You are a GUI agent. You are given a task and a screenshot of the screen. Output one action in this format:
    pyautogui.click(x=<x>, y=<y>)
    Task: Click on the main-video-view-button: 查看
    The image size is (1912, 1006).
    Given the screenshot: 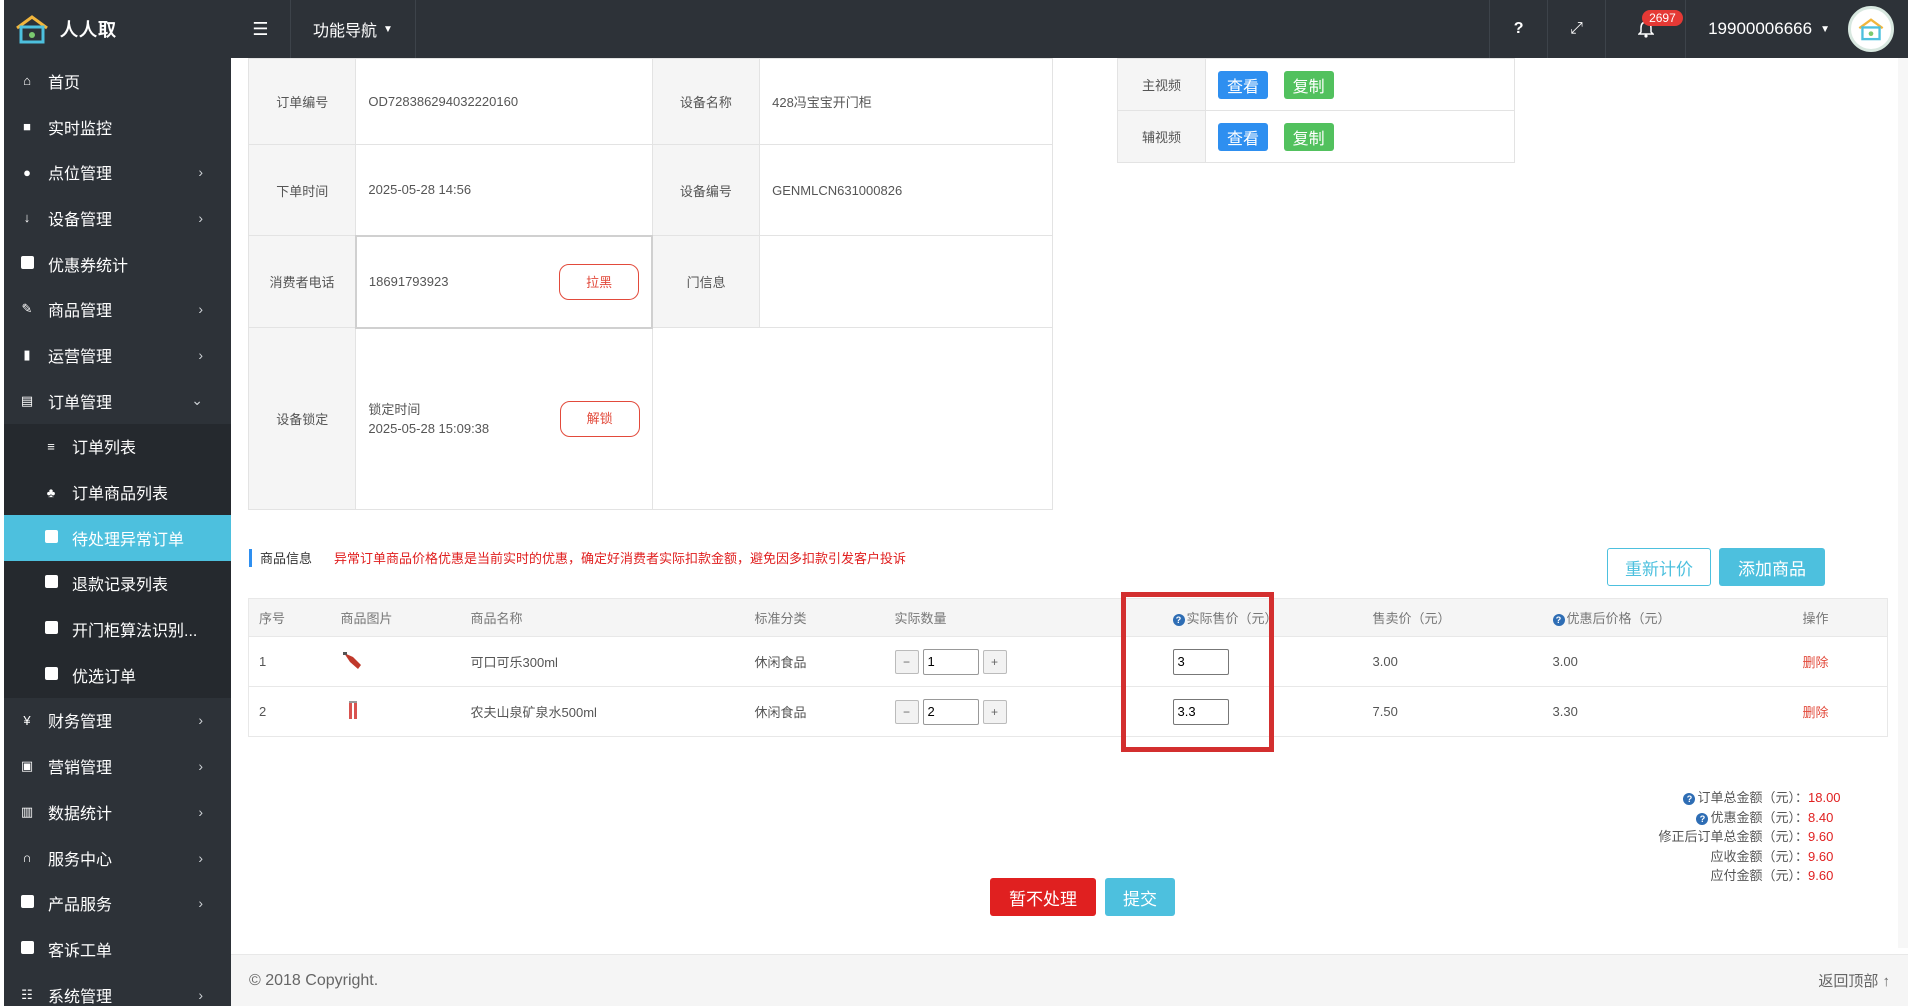 What is the action you would take?
    pyautogui.click(x=1243, y=84)
    